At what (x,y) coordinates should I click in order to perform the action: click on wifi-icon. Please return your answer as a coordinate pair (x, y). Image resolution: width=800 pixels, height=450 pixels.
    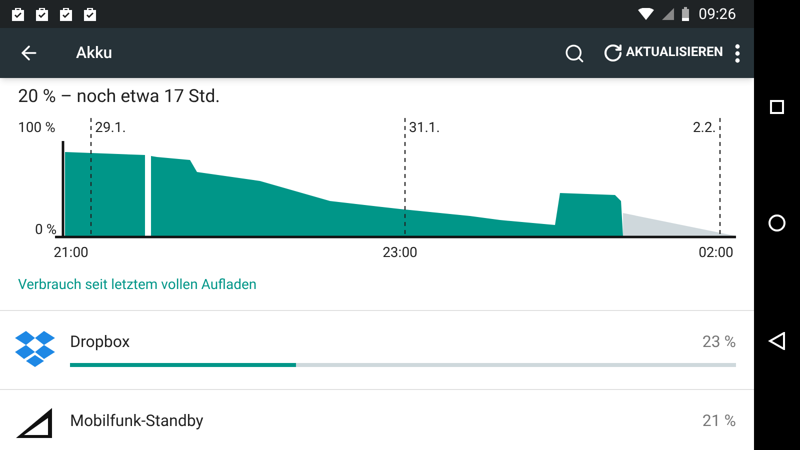
    Looking at the image, I should click on (646, 14).